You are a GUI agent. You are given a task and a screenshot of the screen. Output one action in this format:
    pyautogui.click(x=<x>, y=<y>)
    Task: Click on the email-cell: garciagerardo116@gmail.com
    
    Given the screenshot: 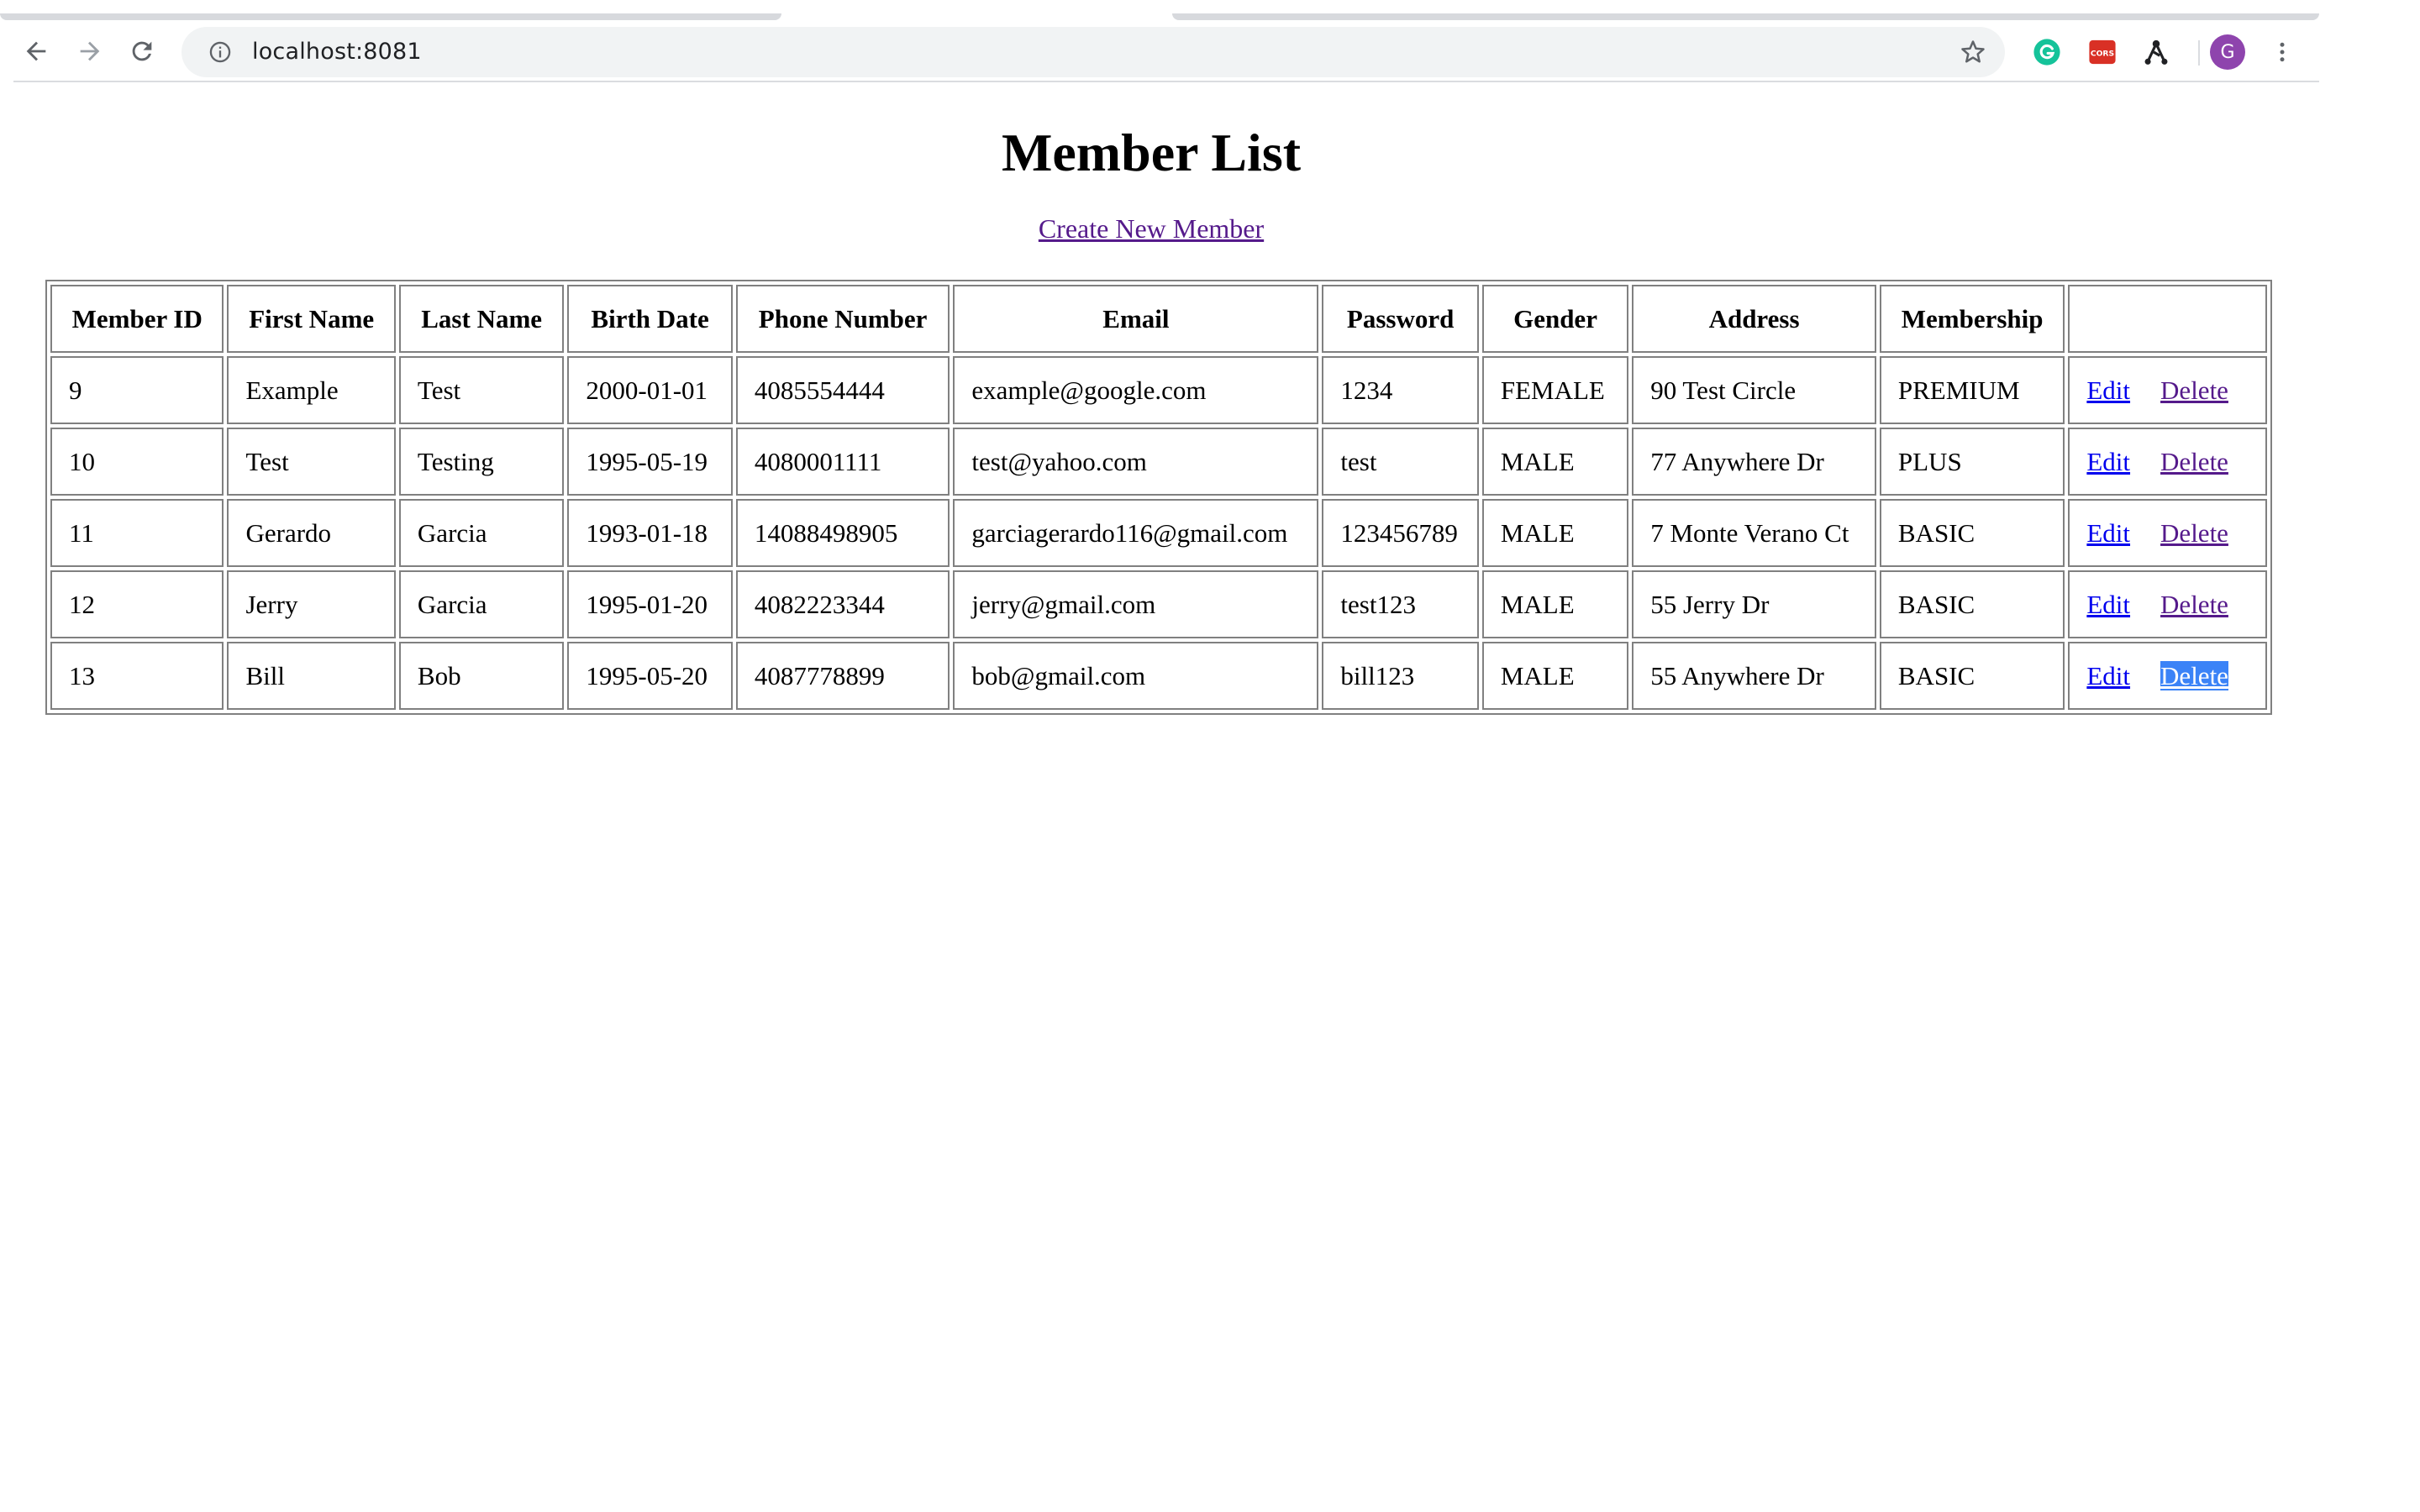 What is the action you would take?
    pyautogui.click(x=1136, y=533)
    